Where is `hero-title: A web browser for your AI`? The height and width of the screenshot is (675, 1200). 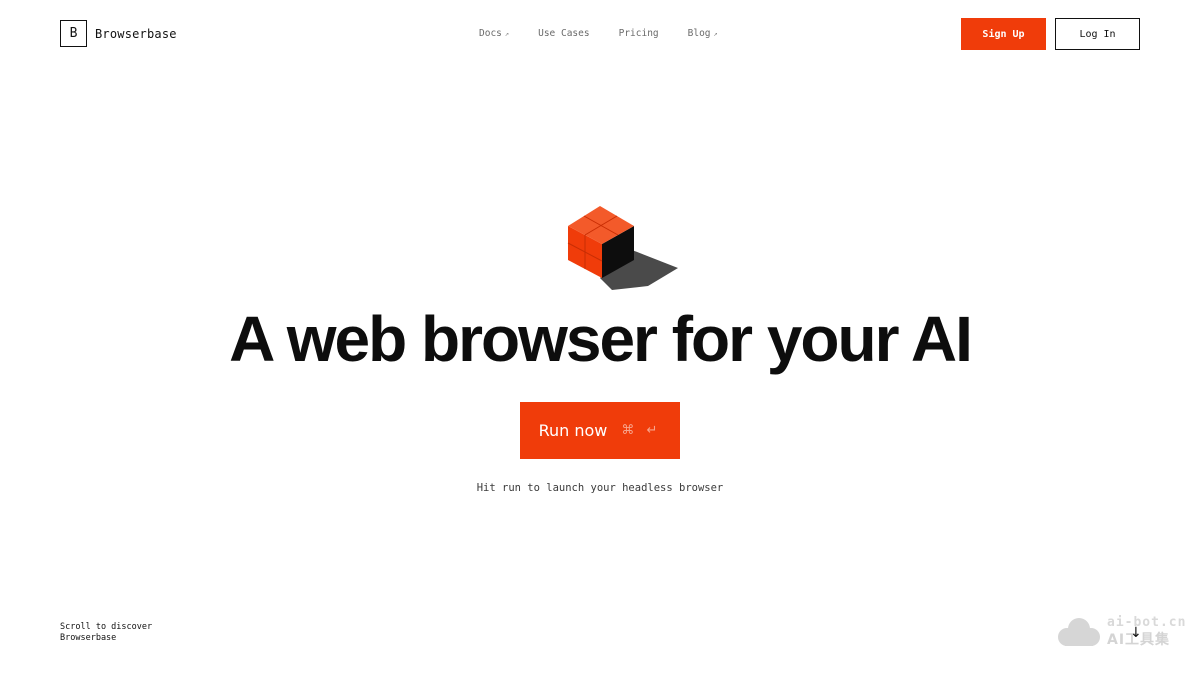
hero-title: A web browser for your AI is located at coordinates (601, 339).